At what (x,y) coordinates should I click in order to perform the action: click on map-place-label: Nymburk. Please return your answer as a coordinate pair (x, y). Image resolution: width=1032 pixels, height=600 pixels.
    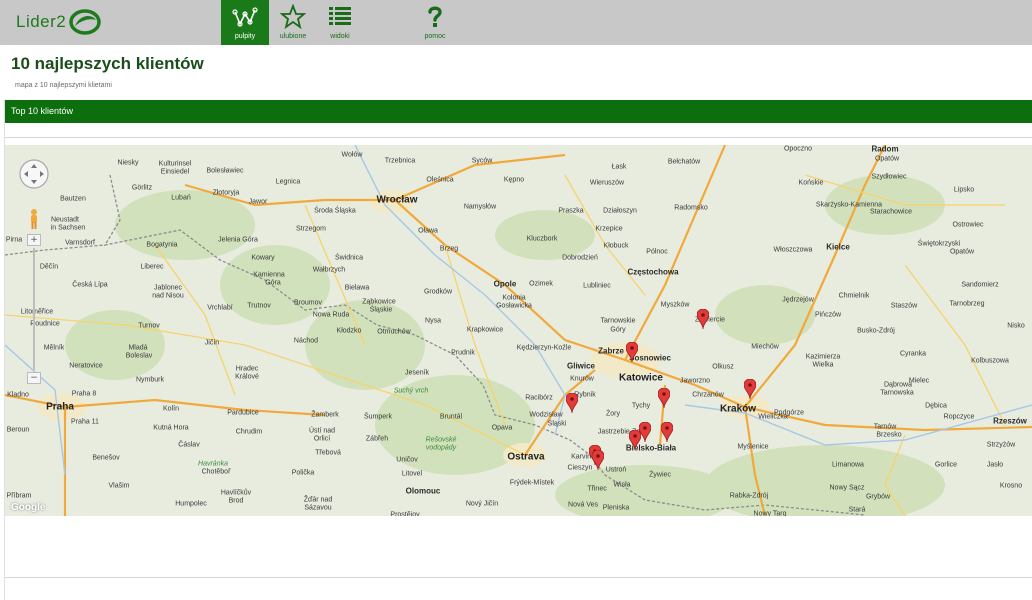
    Looking at the image, I should click on (150, 380).